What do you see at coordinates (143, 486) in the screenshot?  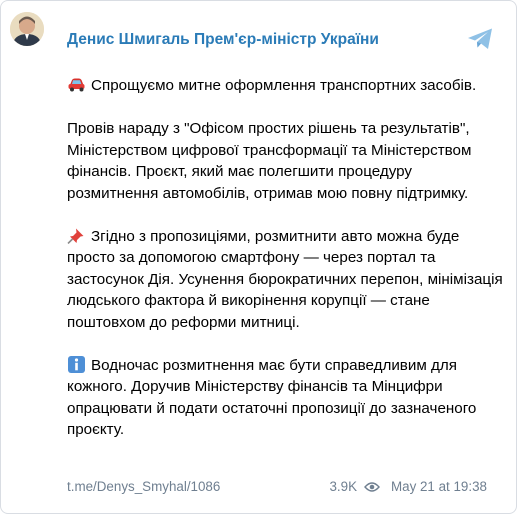 I see `post-link: t.me/Denys_Smyhal/1086` at bounding box center [143, 486].